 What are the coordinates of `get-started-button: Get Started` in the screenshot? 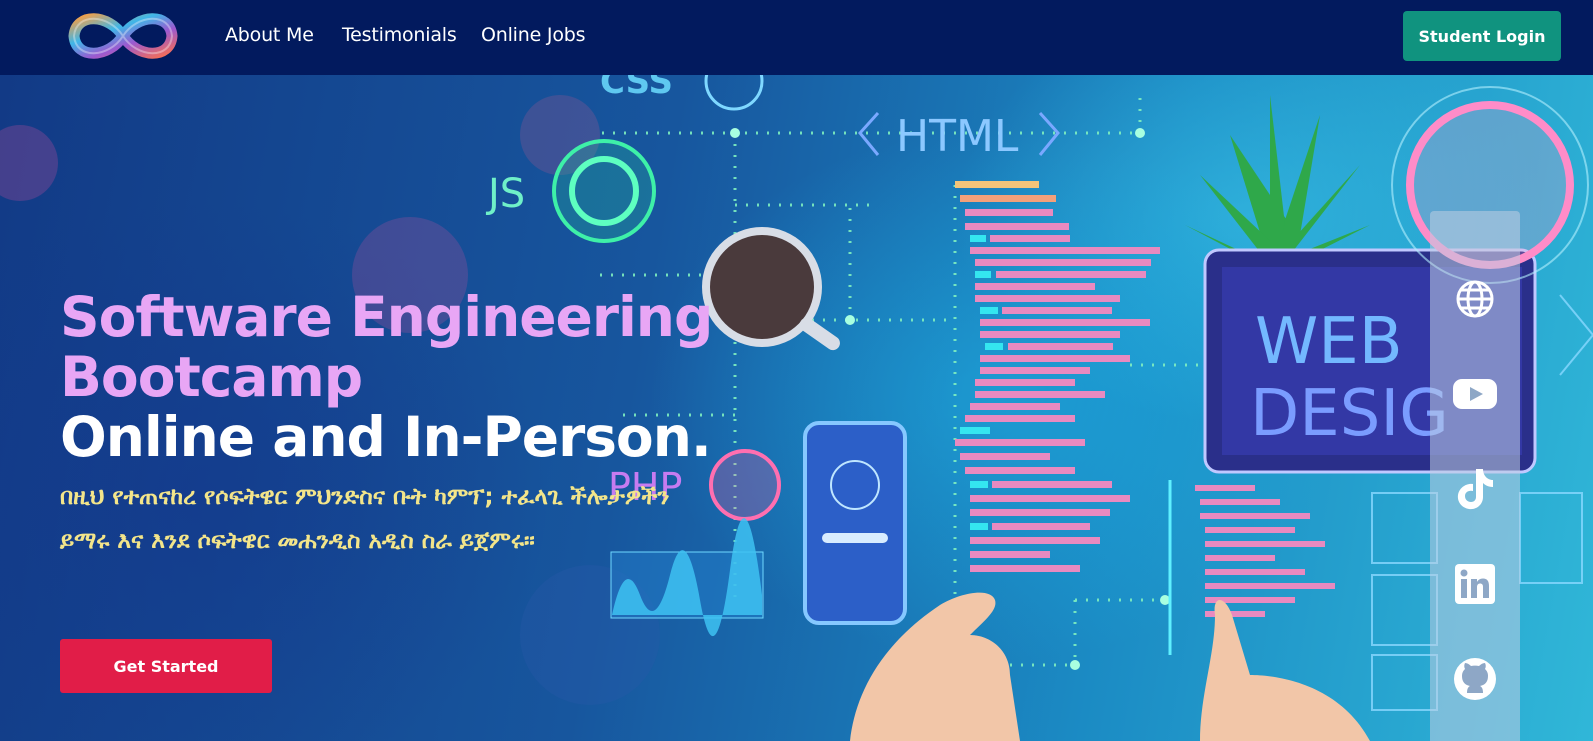 It's located at (166, 666).